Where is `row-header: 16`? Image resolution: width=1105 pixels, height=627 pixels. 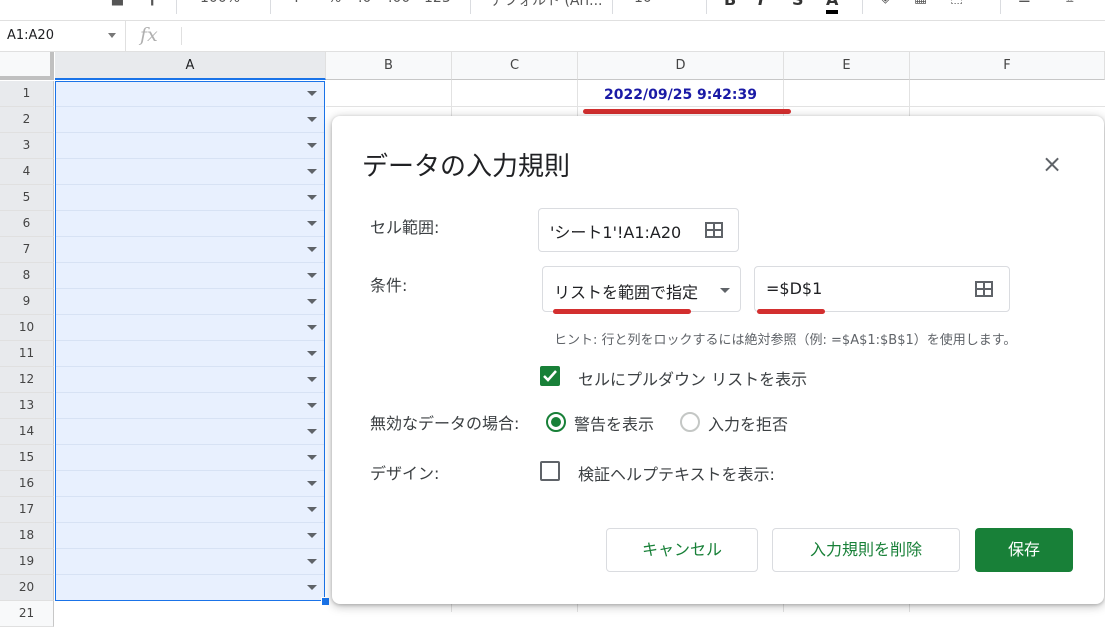
row-header: 16 is located at coordinates (27, 484).